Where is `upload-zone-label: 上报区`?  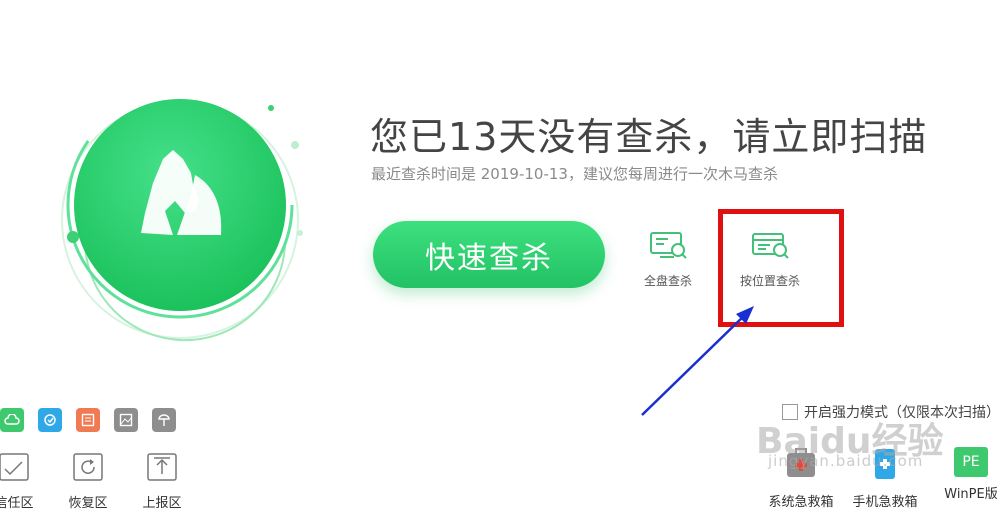
upload-zone-label: 上报区 is located at coordinates (162, 503).